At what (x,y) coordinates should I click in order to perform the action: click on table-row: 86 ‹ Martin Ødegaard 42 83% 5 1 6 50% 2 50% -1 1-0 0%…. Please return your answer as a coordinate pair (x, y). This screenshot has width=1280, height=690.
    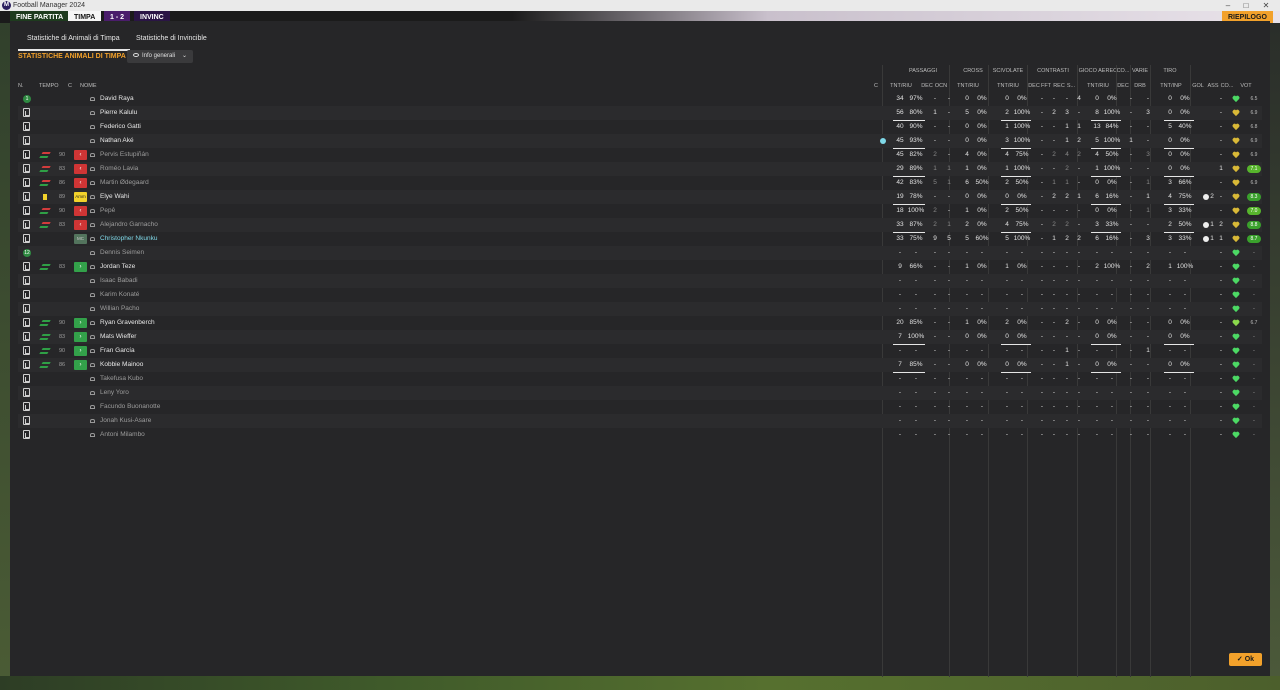
    Looking at the image, I should click on (640, 183).